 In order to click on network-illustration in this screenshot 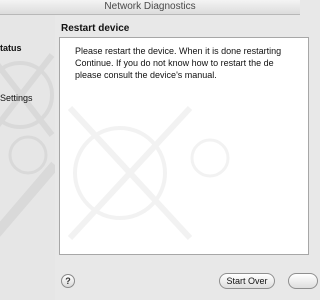, I will do `click(27, 145)`.